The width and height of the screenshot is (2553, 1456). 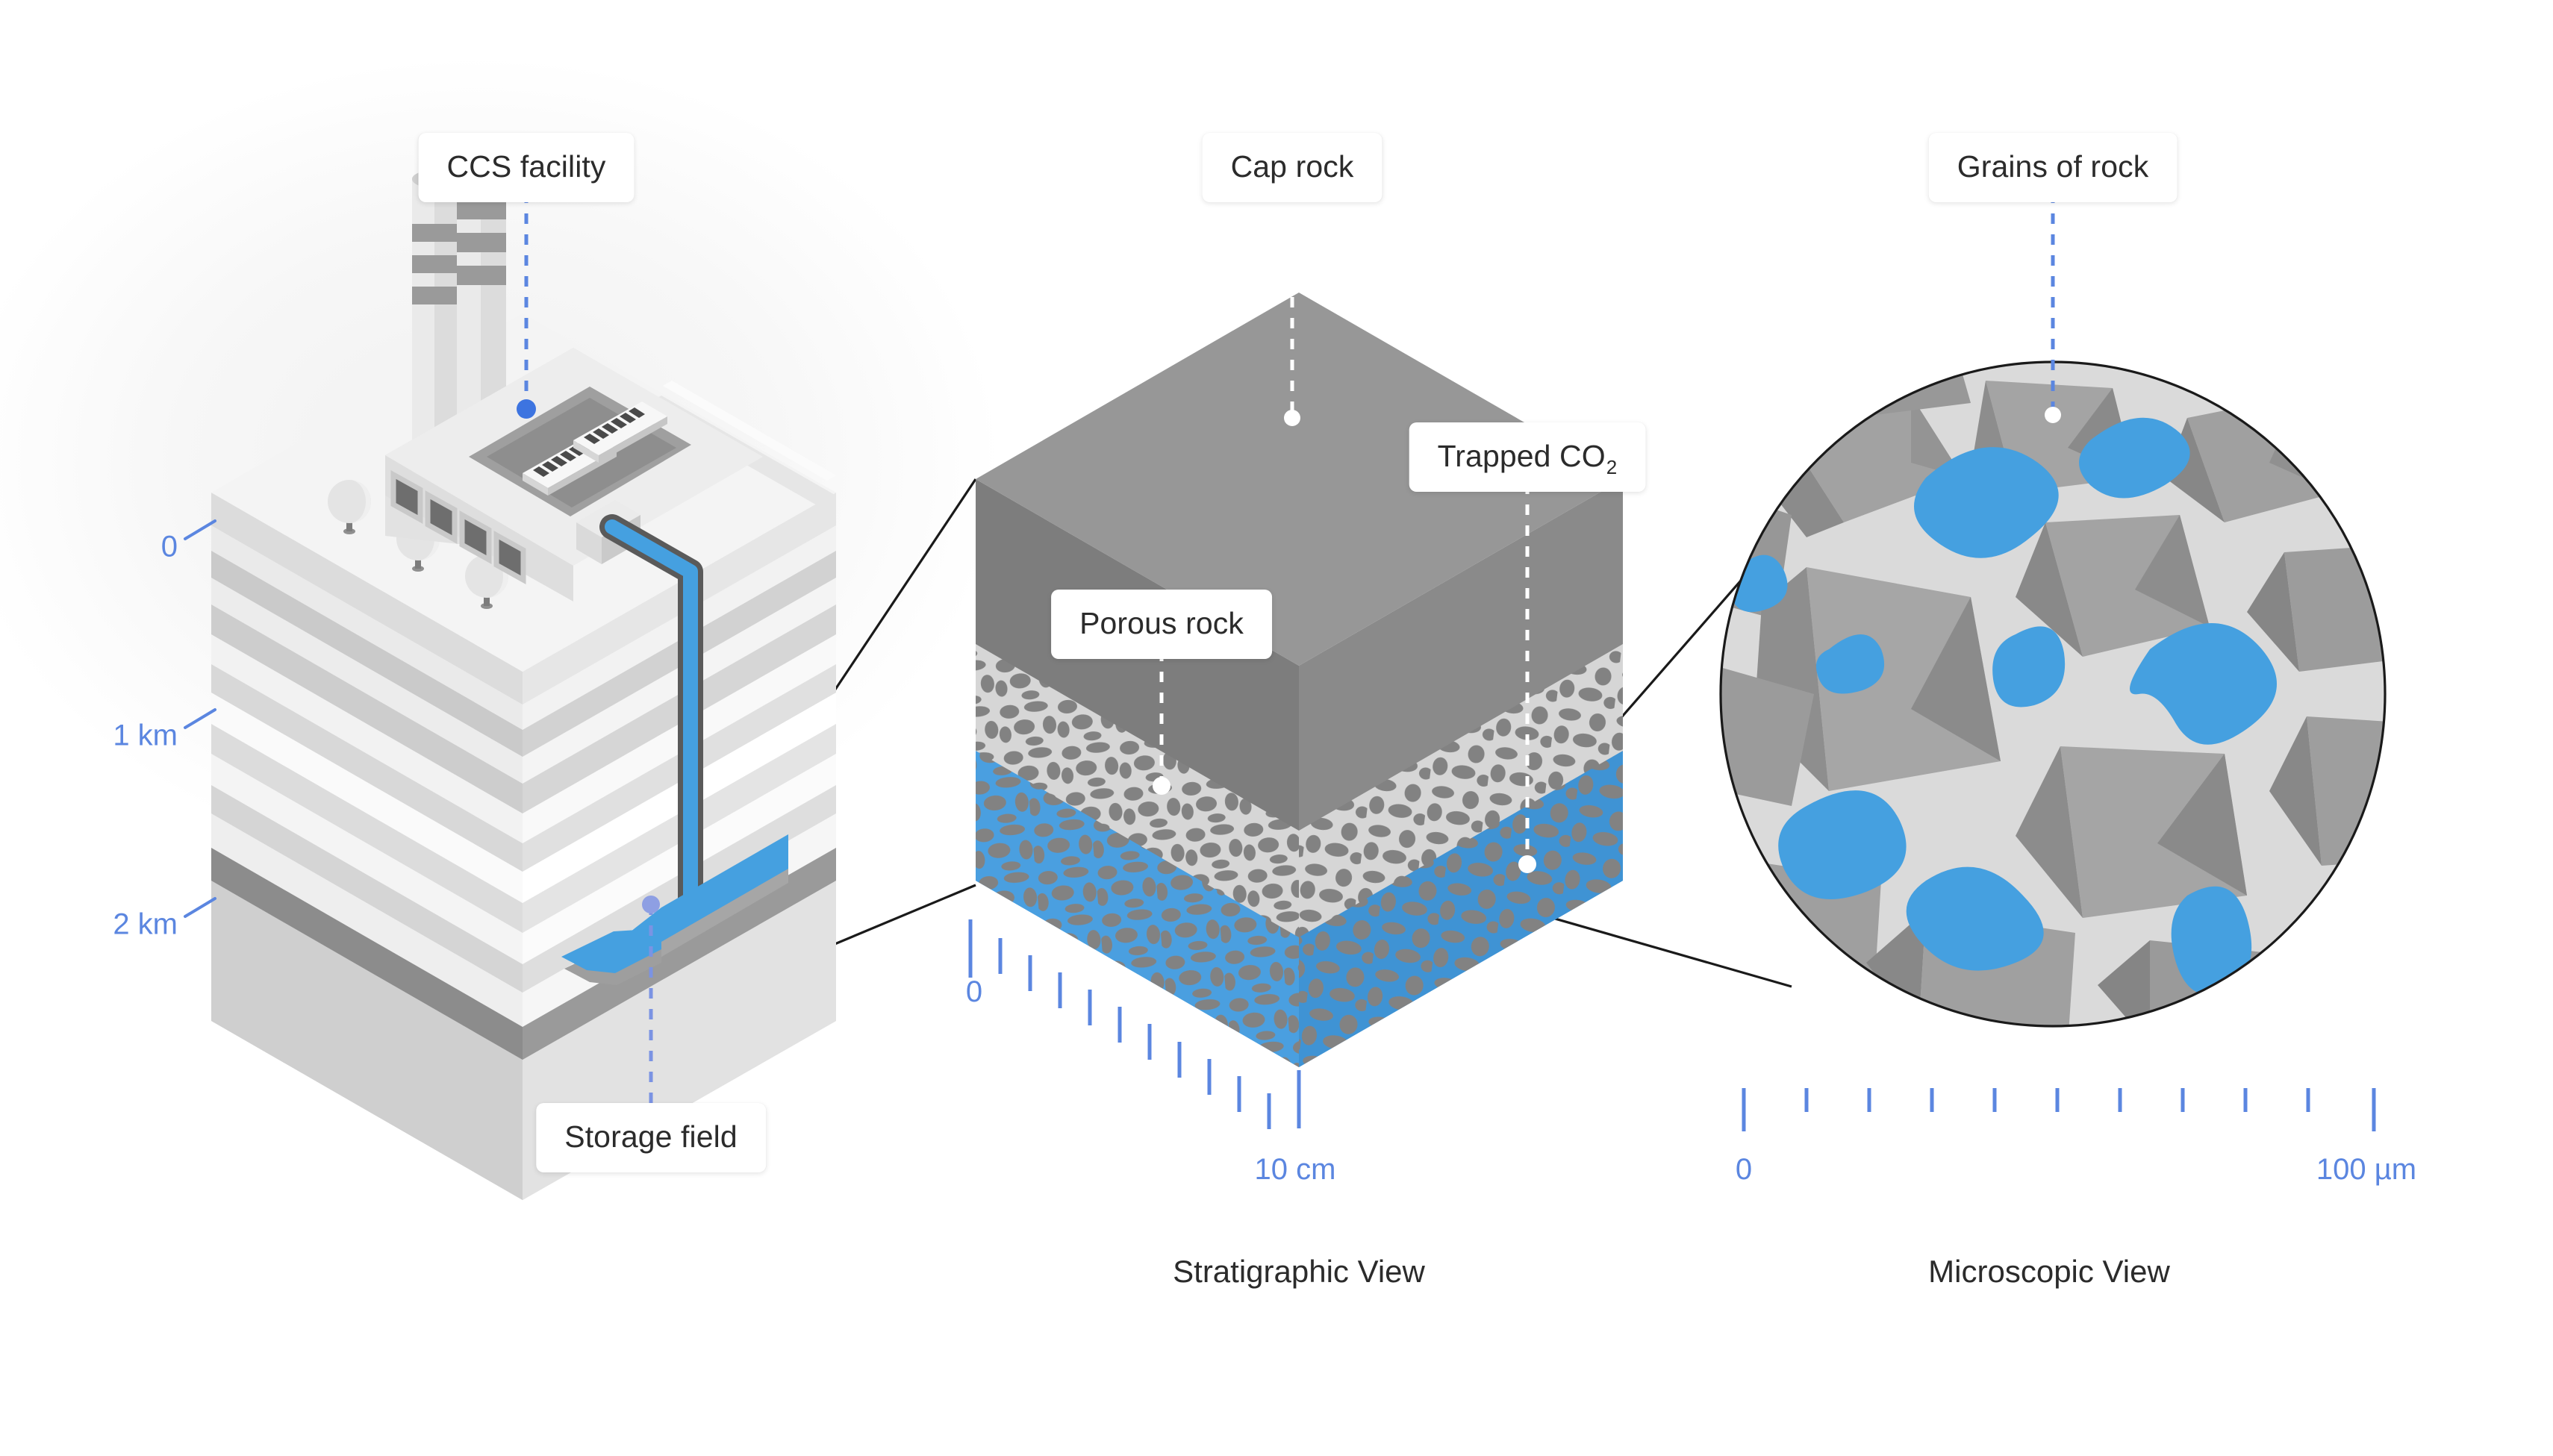 I want to click on depth-label-text: 0, so click(x=169, y=546).